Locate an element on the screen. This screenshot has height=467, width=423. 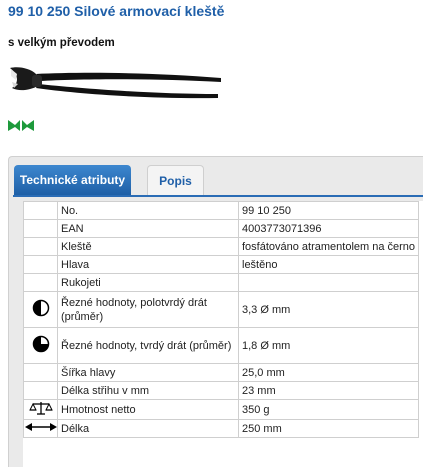
attribute-name: Řezné hodnoty, polotvrdý drát (průměr) is located at coordinates (148, 309).